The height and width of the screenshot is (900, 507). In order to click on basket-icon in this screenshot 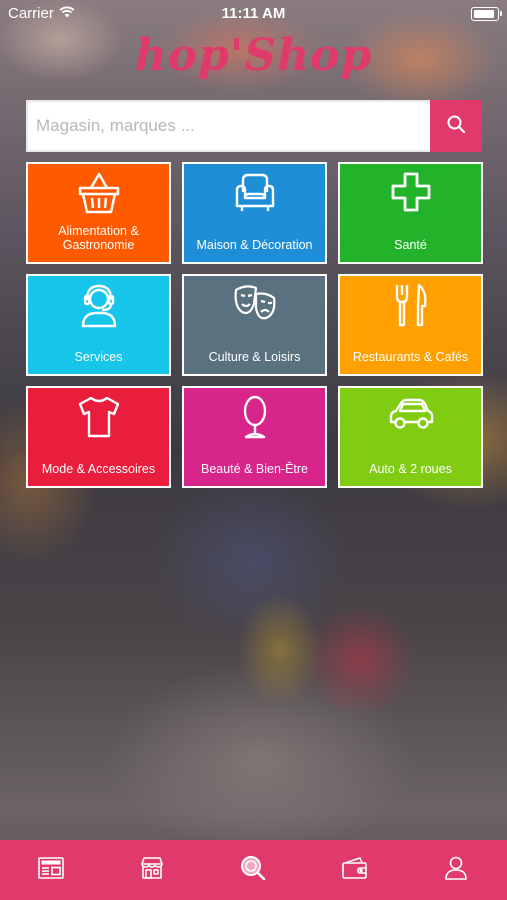, I will do `click(99, 193)`.